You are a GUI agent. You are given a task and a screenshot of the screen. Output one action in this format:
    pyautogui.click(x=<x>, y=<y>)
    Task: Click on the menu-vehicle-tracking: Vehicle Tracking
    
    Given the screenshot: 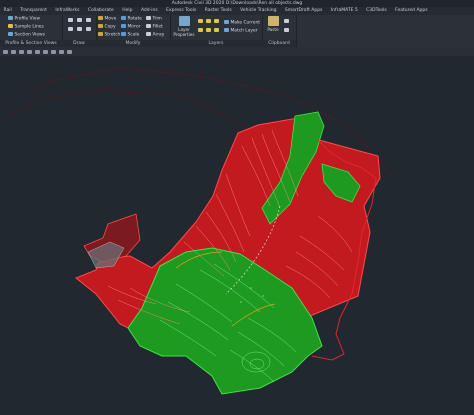 What is the action you would take?
    pyautogui.click(x=258, y=11)
    